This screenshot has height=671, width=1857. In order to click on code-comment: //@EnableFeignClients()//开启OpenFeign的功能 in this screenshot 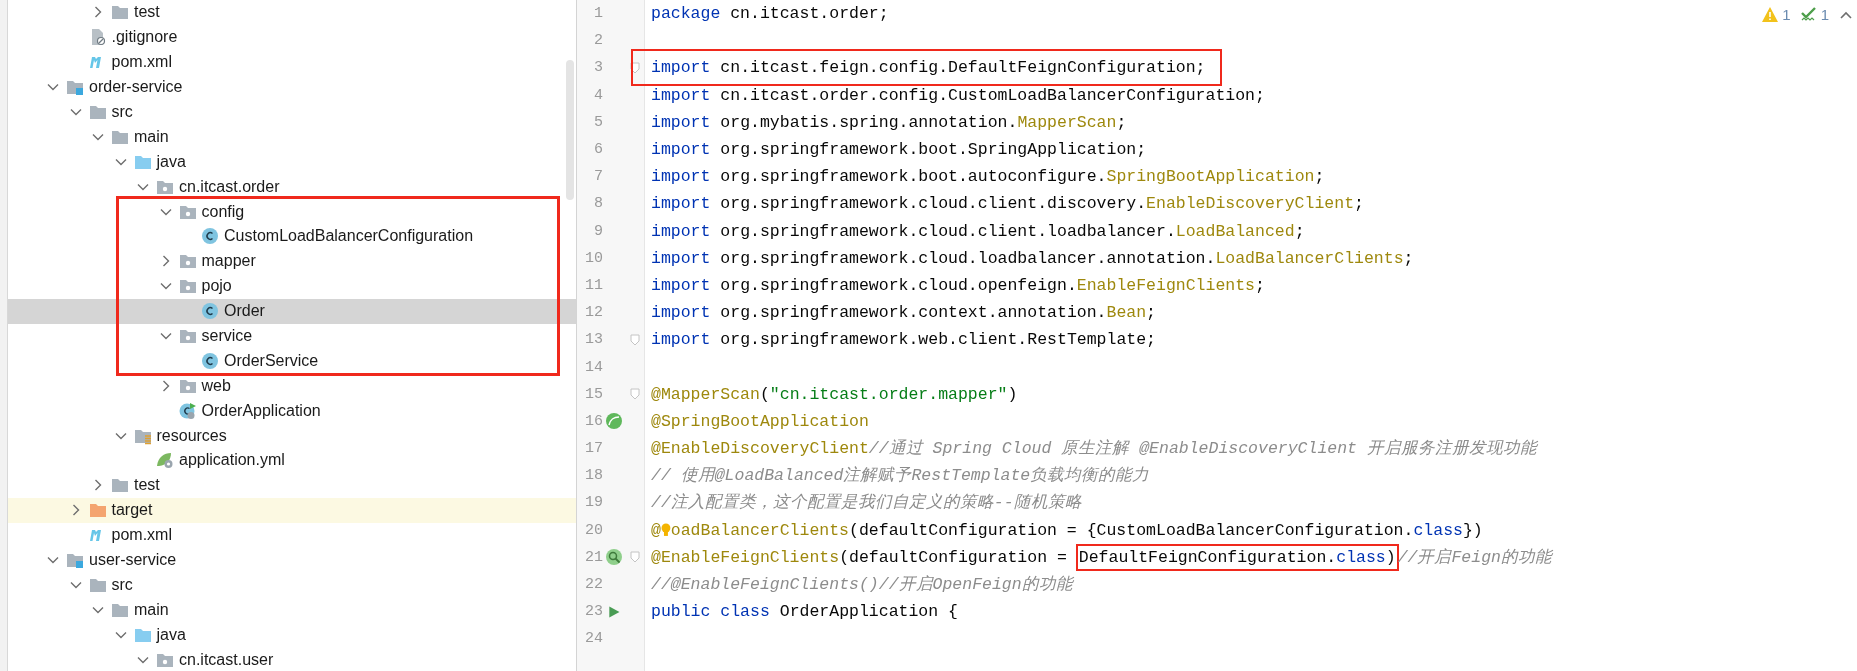, I will do `click(862, 584)`.